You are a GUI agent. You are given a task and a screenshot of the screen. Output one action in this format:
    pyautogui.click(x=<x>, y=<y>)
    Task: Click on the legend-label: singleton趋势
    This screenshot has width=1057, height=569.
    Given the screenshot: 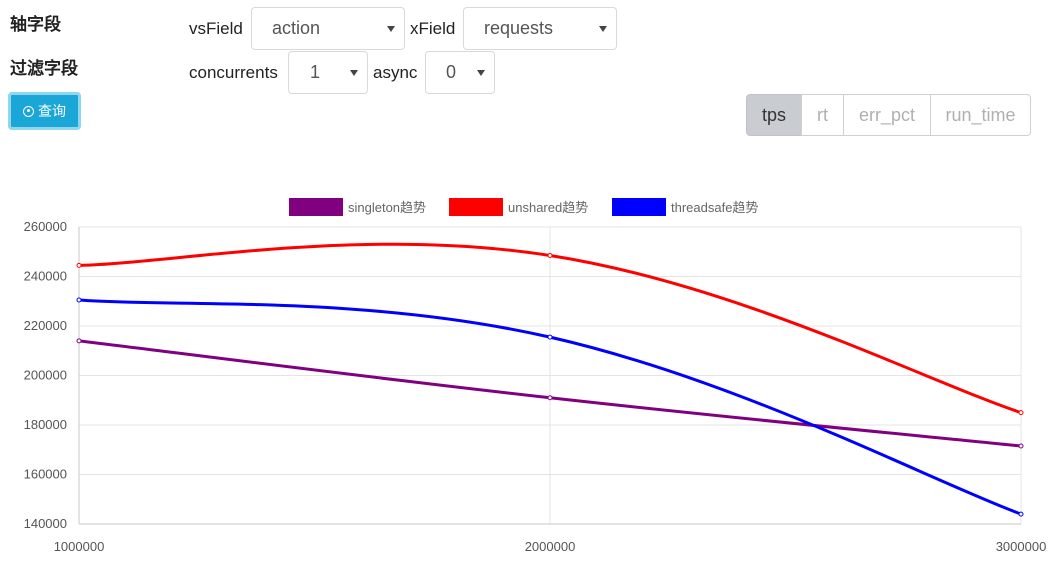 What is the action you would take?
    pyautogui.click(x=387, y=207)
    